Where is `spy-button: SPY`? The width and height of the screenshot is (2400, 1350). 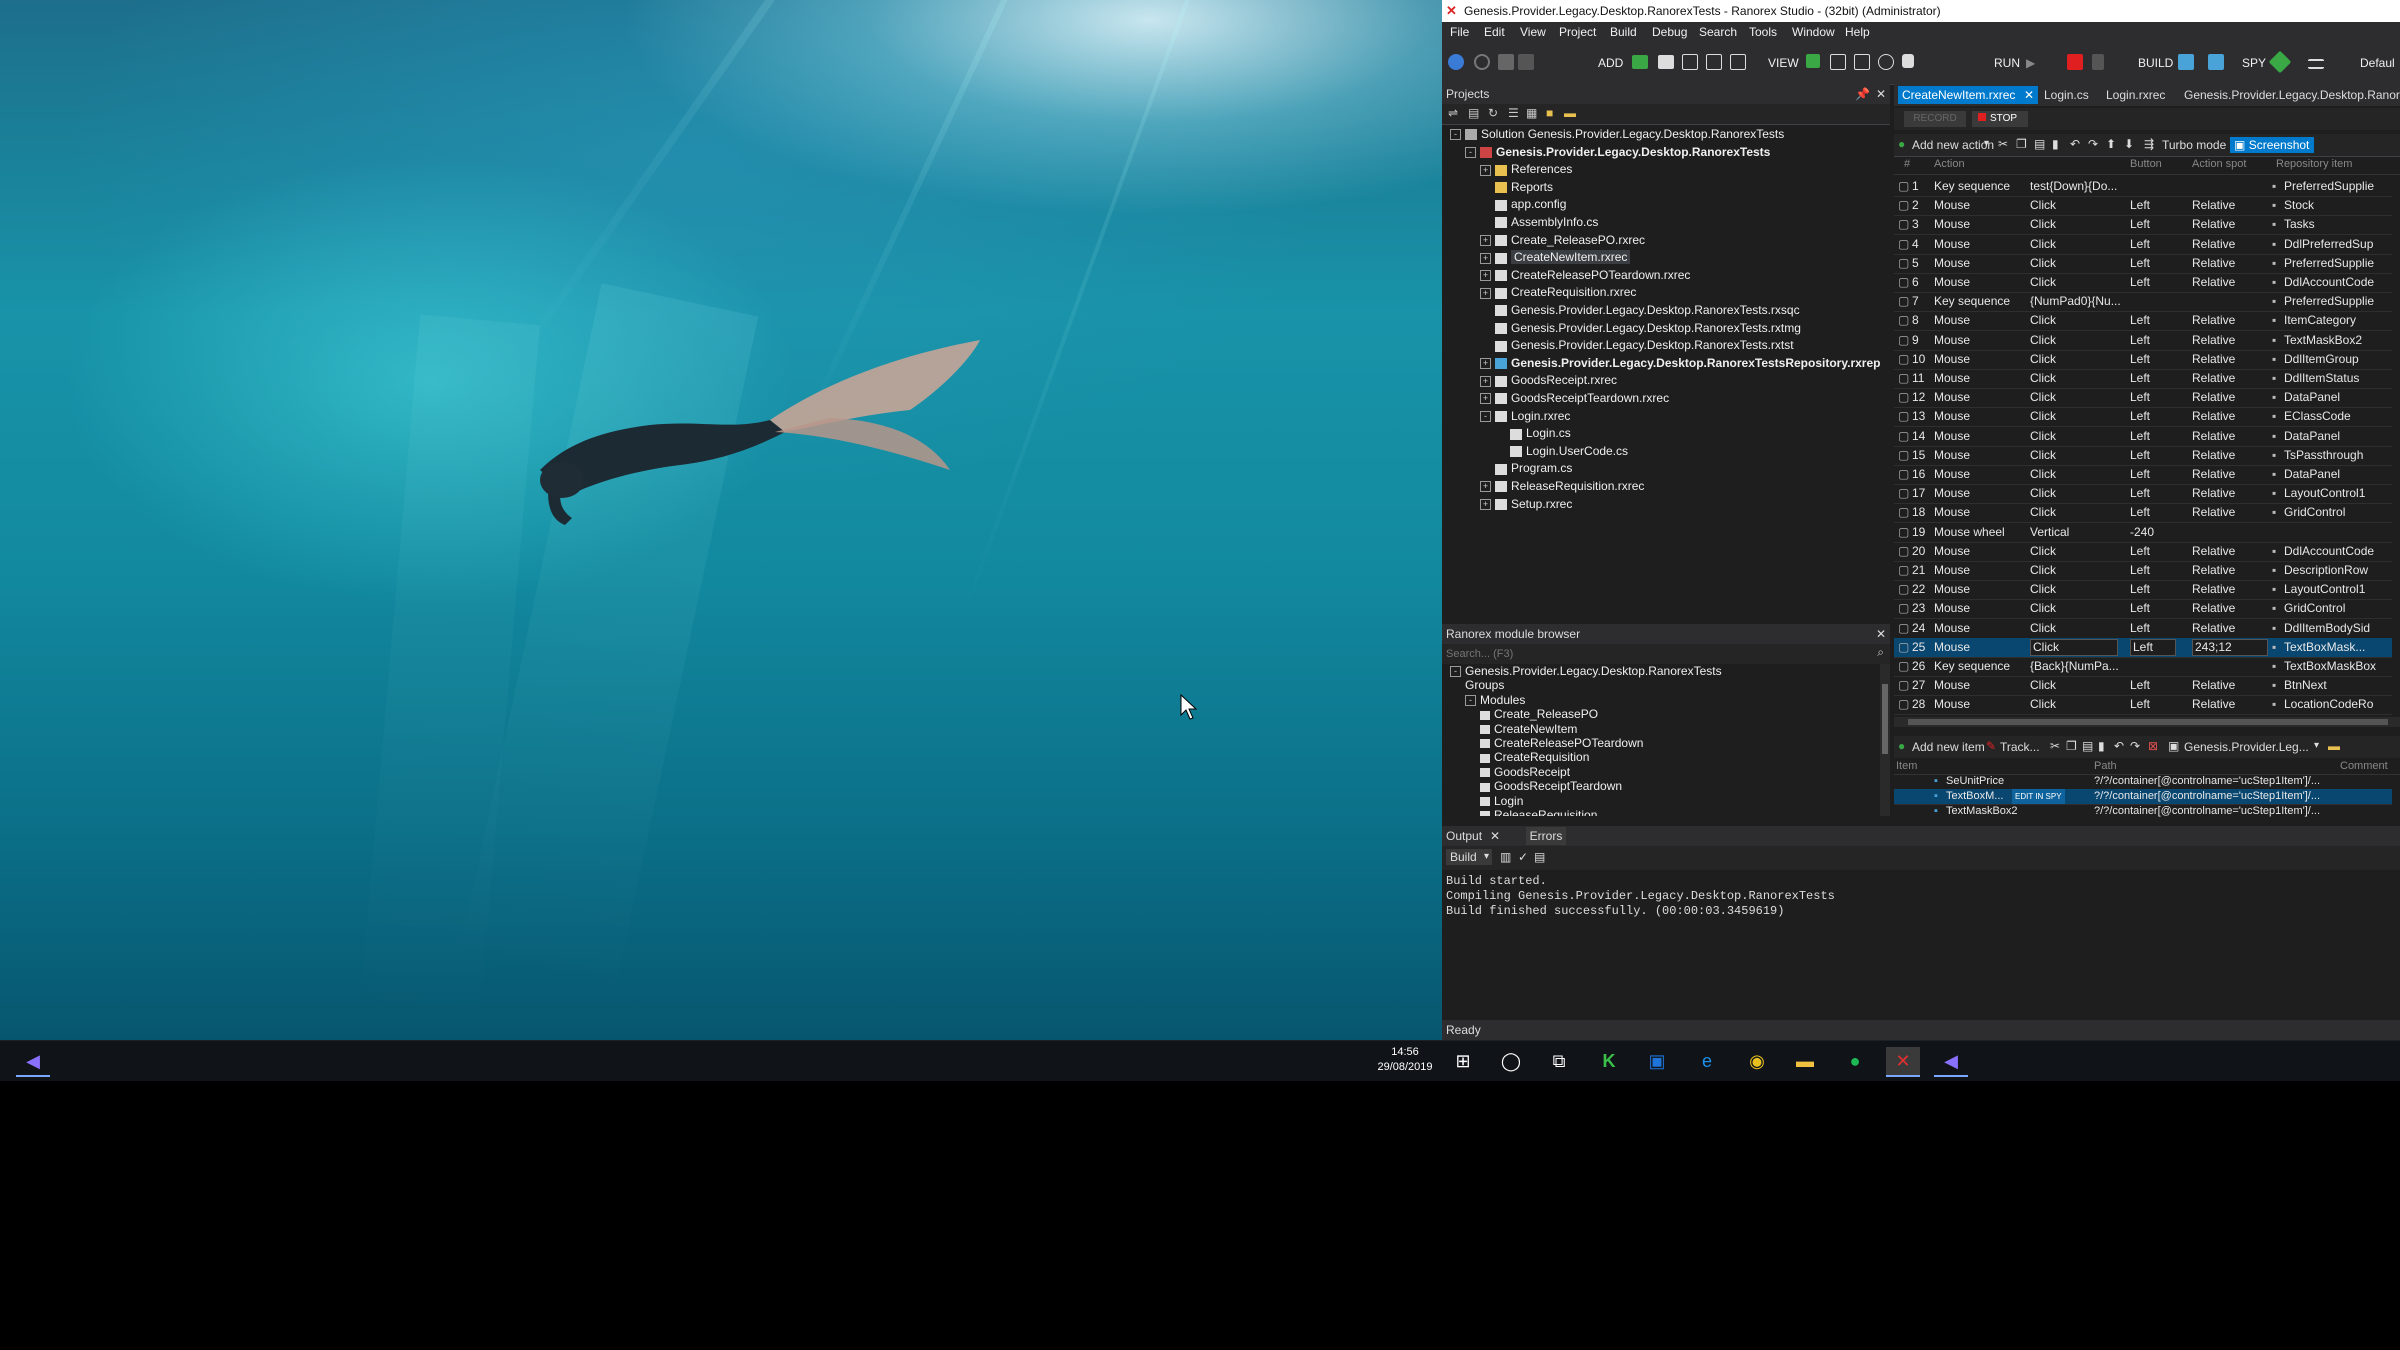 spy-button: SPY is located at coordinates (2254, 63).